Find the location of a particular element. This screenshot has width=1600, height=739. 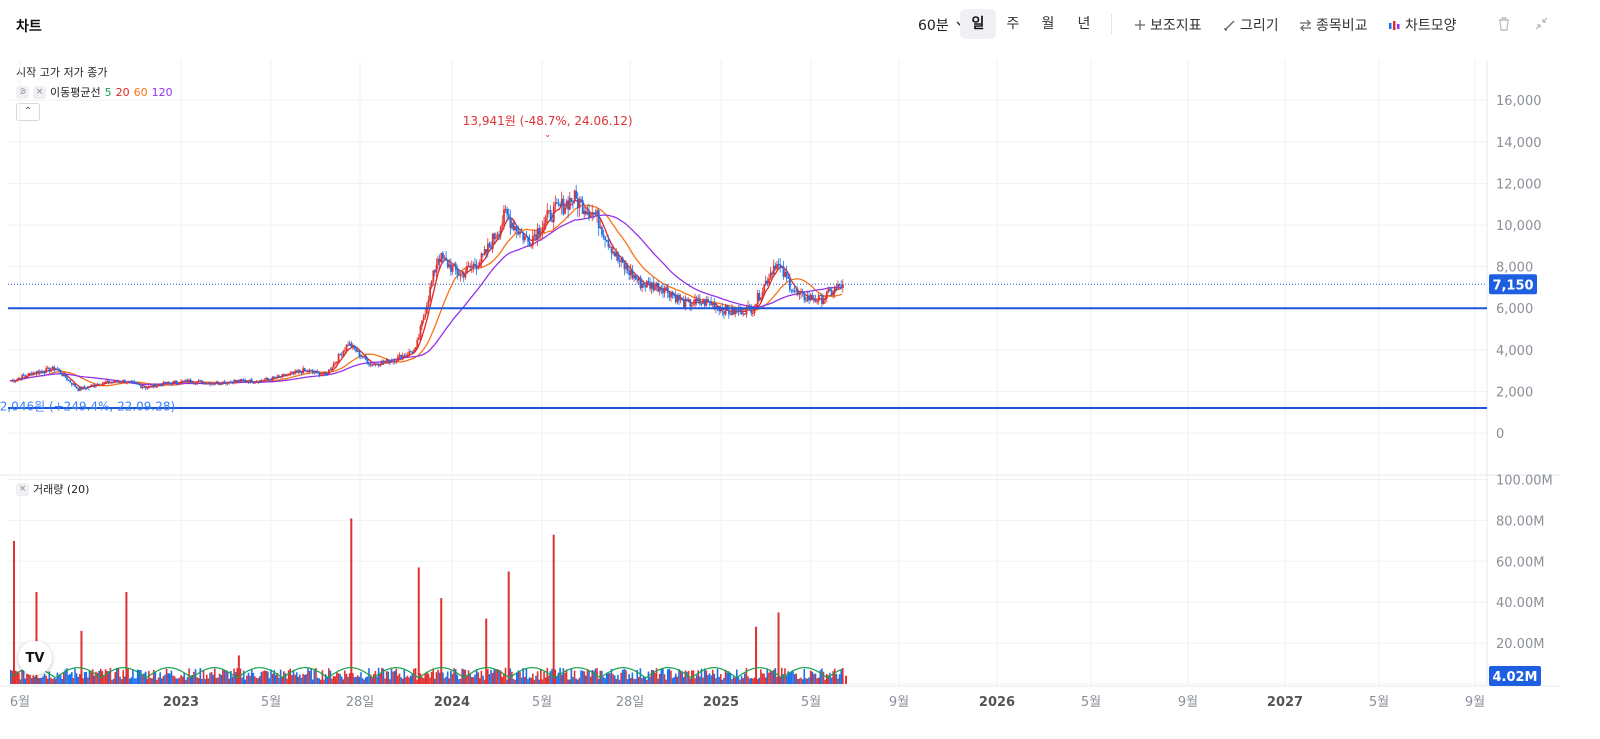

interval-value: 60분 is located at coordinates (933, 26).